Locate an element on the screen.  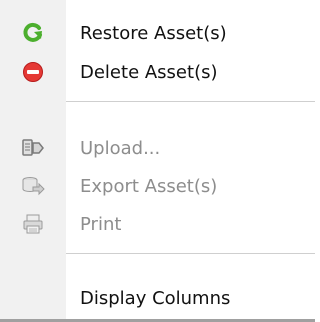
menu-item-export-assets: Export Asset(s) is located at coordinates (157, 186).